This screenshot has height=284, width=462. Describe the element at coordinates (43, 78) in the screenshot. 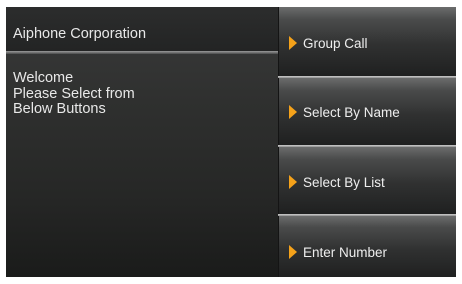

I see `welcome-line: Welcome` at that location.